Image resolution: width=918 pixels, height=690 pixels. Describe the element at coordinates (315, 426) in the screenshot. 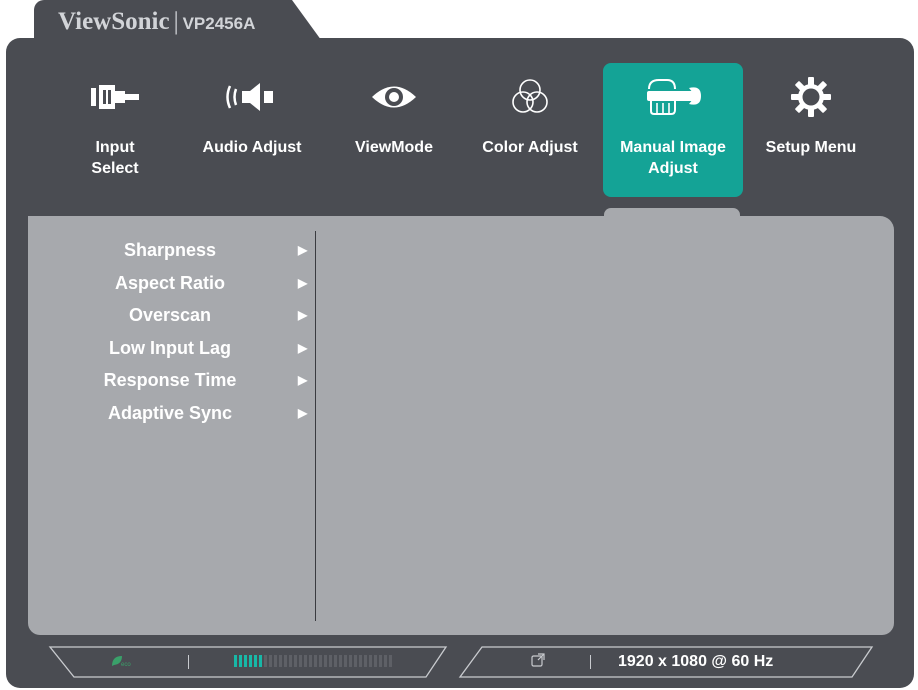

I see `panel-divider` at that location.